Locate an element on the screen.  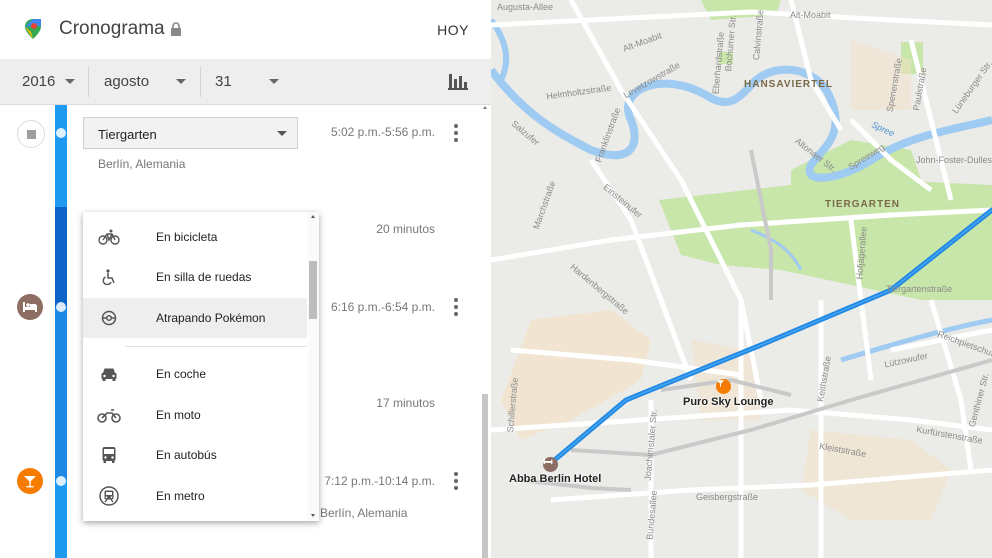
square-stop-icon is located at coordinates (31, 134).